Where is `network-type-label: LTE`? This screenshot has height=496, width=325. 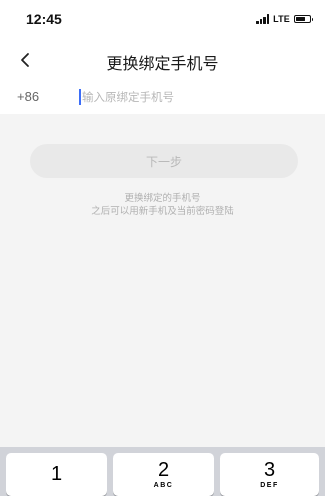
network-type-label: LTE is located at coordinates (281, 19).